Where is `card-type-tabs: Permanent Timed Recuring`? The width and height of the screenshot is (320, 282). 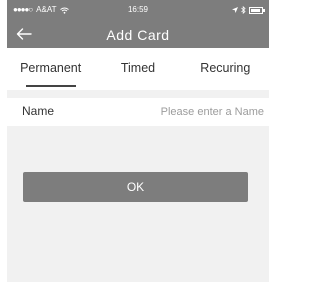 card-type-tabs: Permanent Timed Recuring is located at coordinates (138, 69).